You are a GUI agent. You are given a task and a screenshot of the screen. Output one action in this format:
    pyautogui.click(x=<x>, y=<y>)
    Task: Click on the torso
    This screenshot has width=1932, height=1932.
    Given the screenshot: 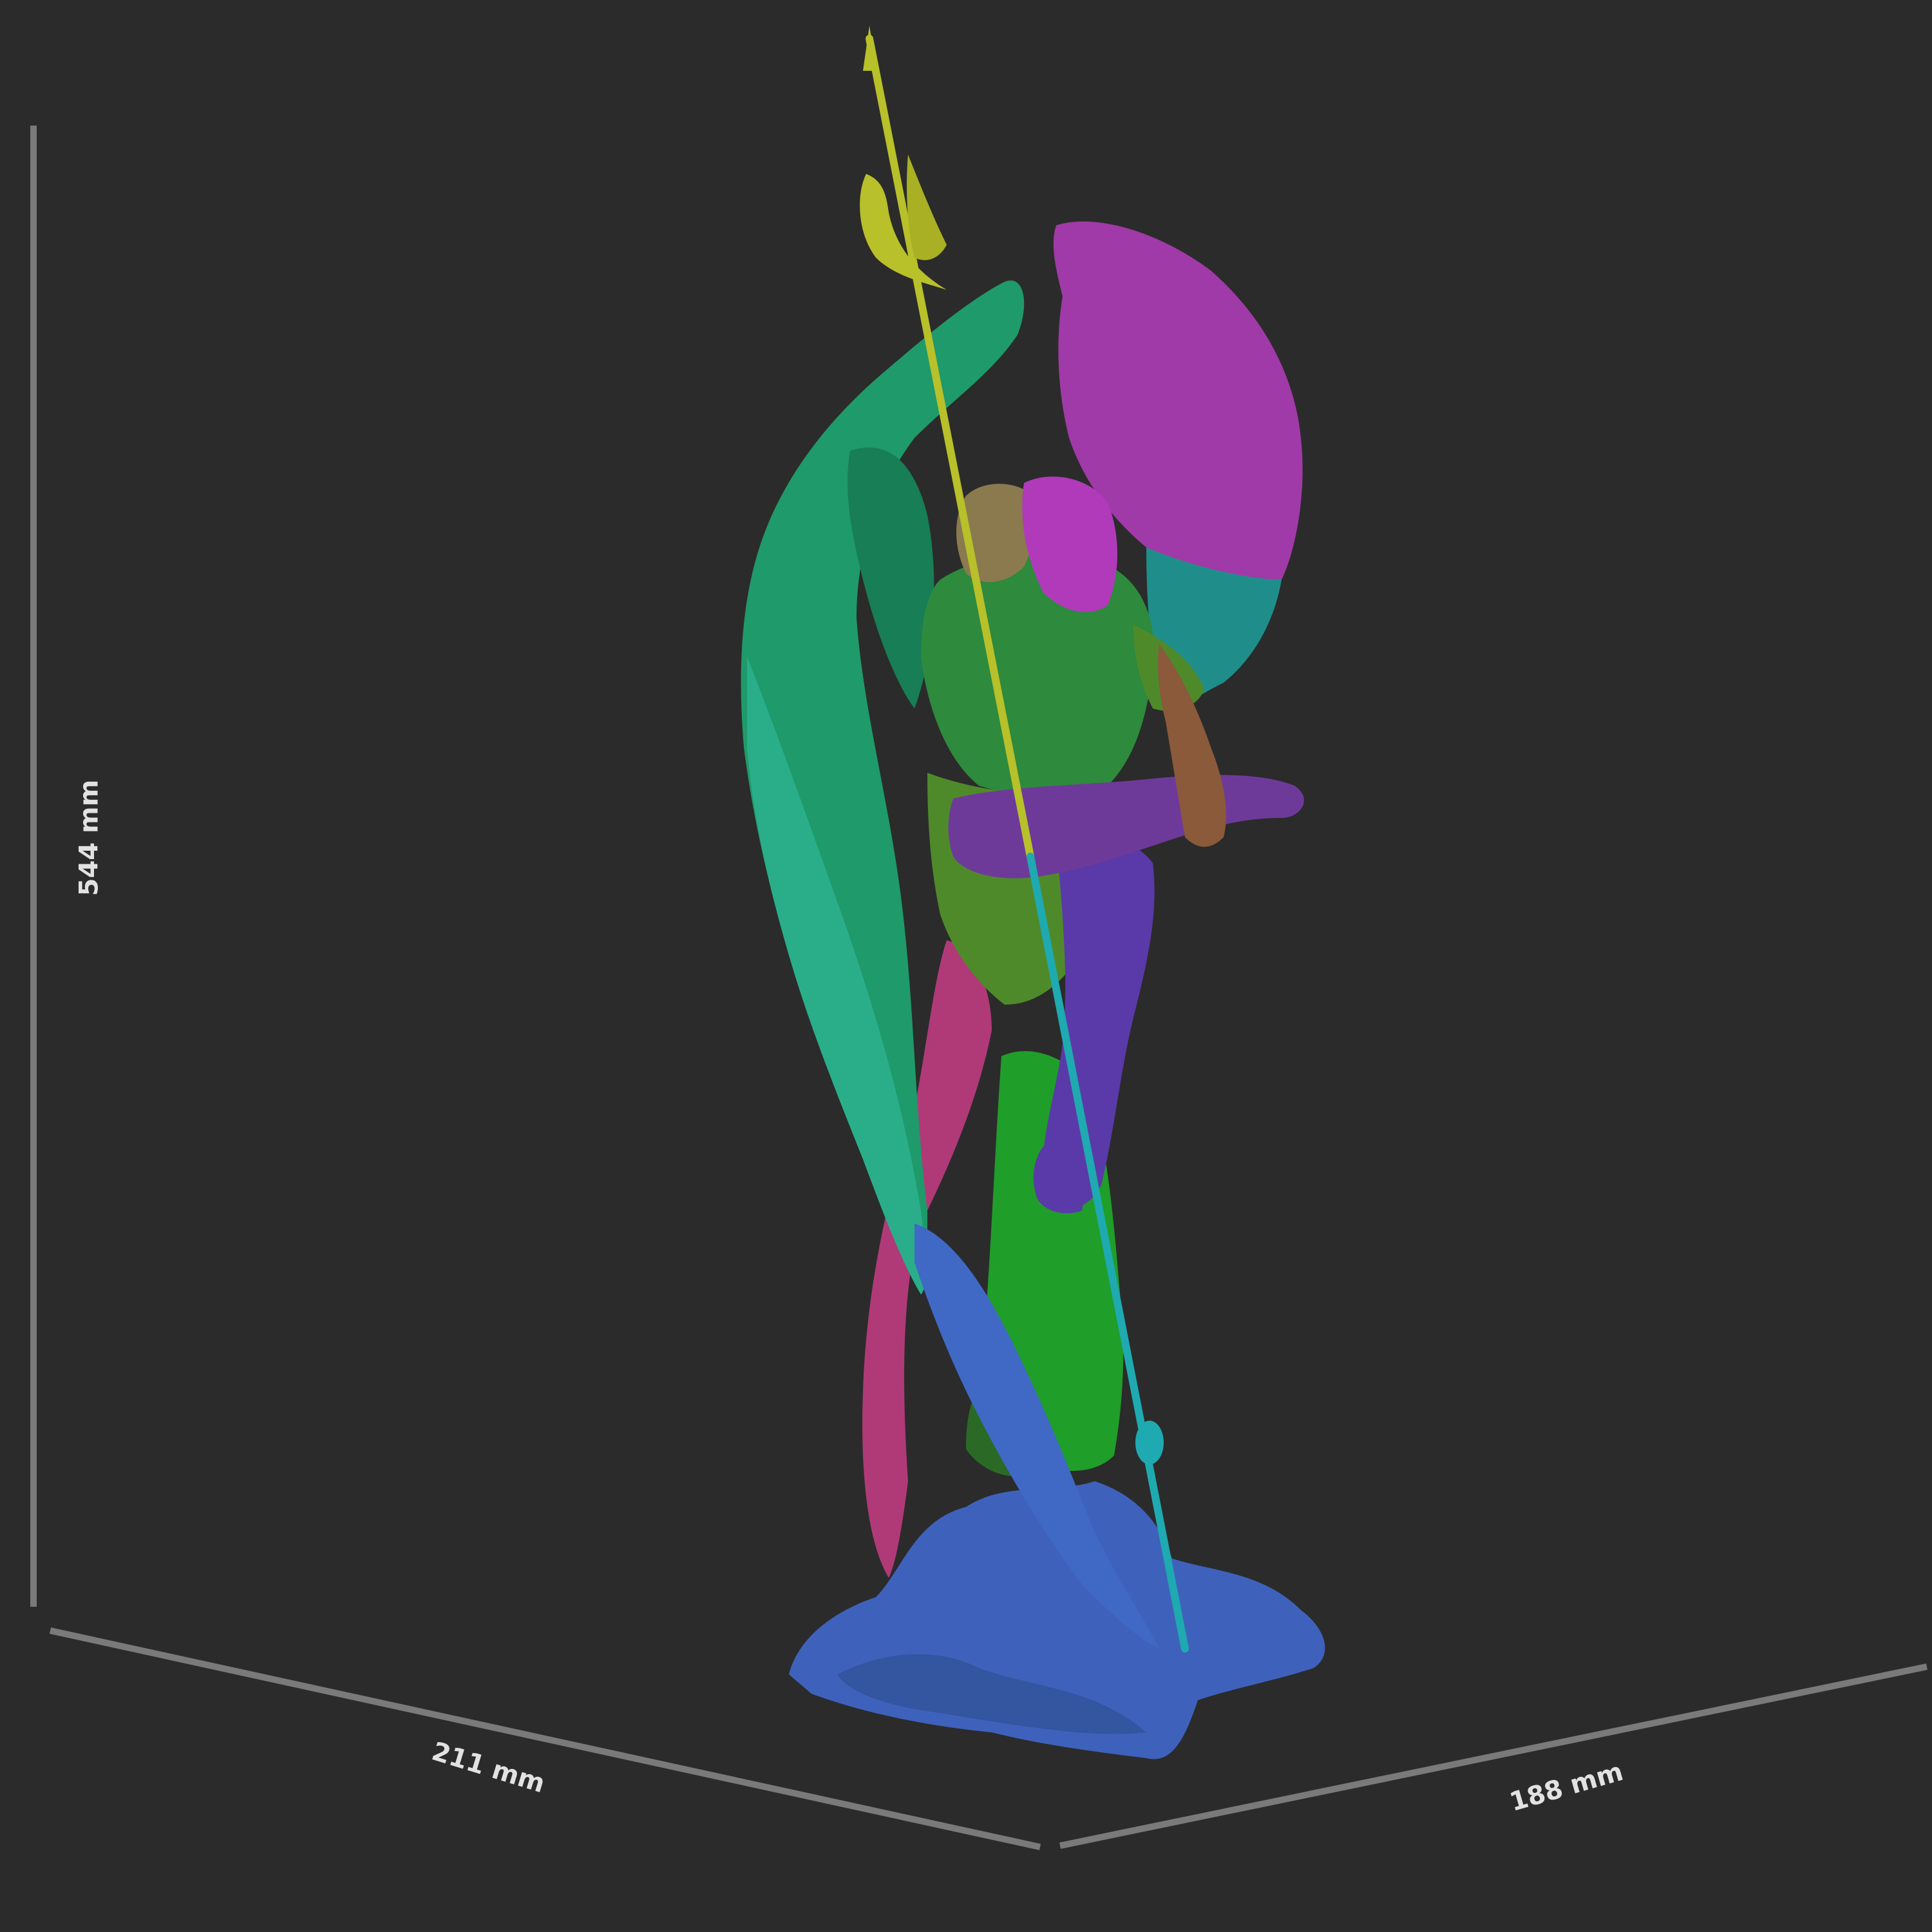 What is the action you would take?
    pyautogui.click(x=1037, y=675)
    